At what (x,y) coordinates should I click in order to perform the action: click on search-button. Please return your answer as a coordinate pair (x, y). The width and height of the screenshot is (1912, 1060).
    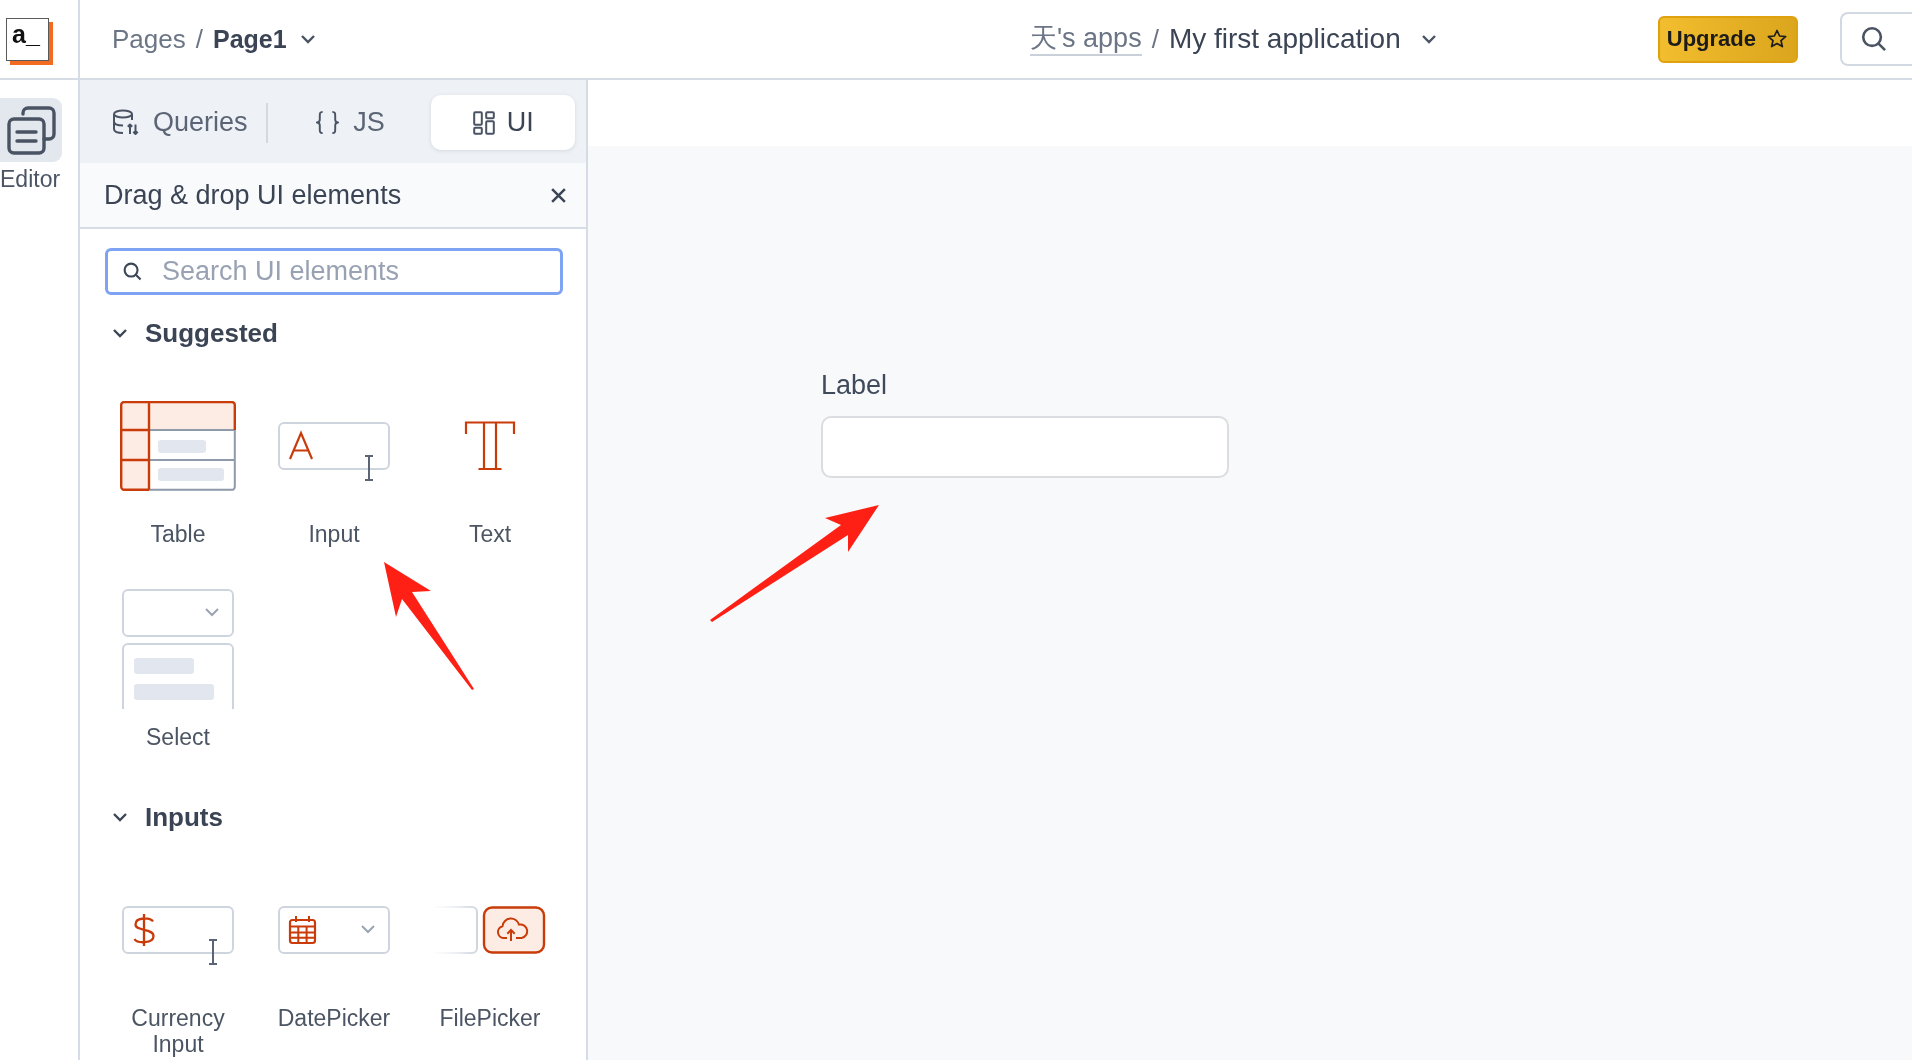
    Looking at the image, I should click on (1876, 39).